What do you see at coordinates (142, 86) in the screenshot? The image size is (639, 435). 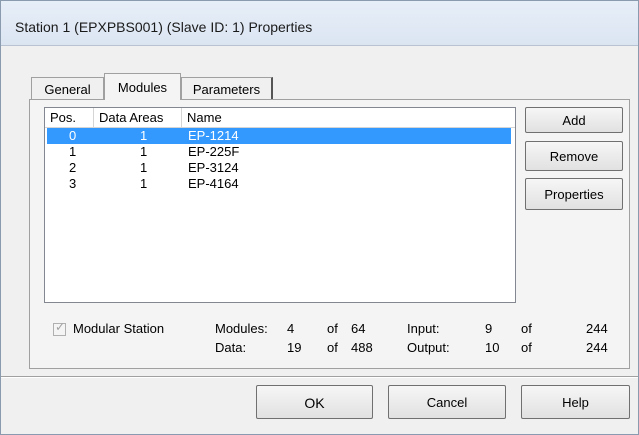 I see `tab-modules: Modules` at bounding box center [142, 86].